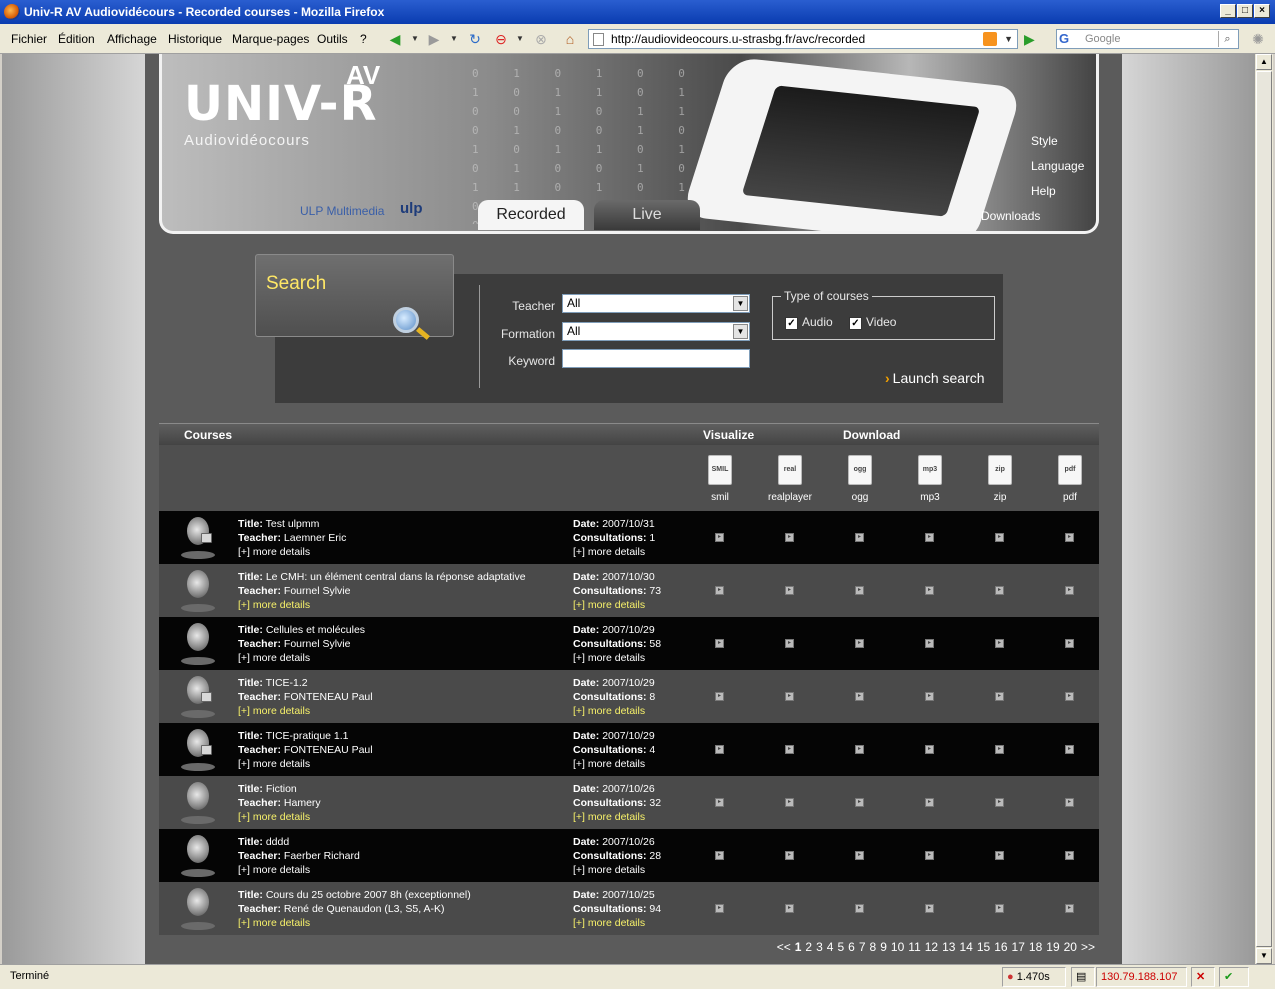 The height and width of the screenshot is (989, 1275). I want to click on menu-affichage: Affichage, so click(132, 39).